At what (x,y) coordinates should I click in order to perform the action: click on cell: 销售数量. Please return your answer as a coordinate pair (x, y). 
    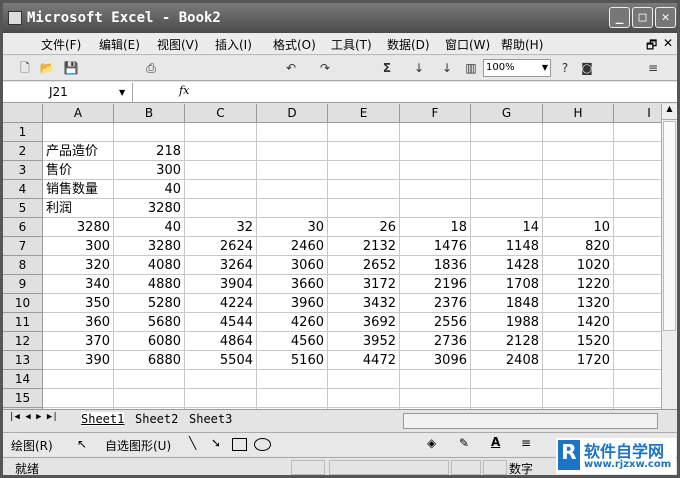
    Looking at the image, I should click on (78, 189).